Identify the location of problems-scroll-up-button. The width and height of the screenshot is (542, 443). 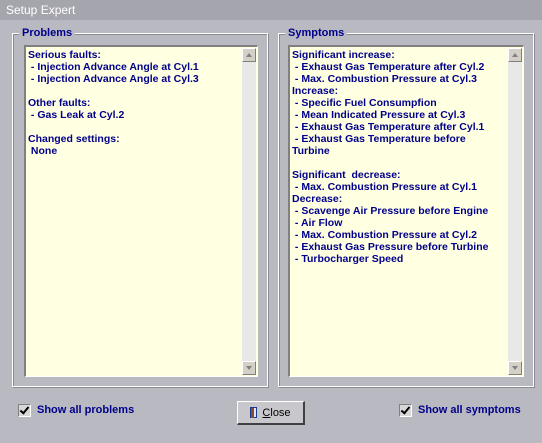
(249, 55).